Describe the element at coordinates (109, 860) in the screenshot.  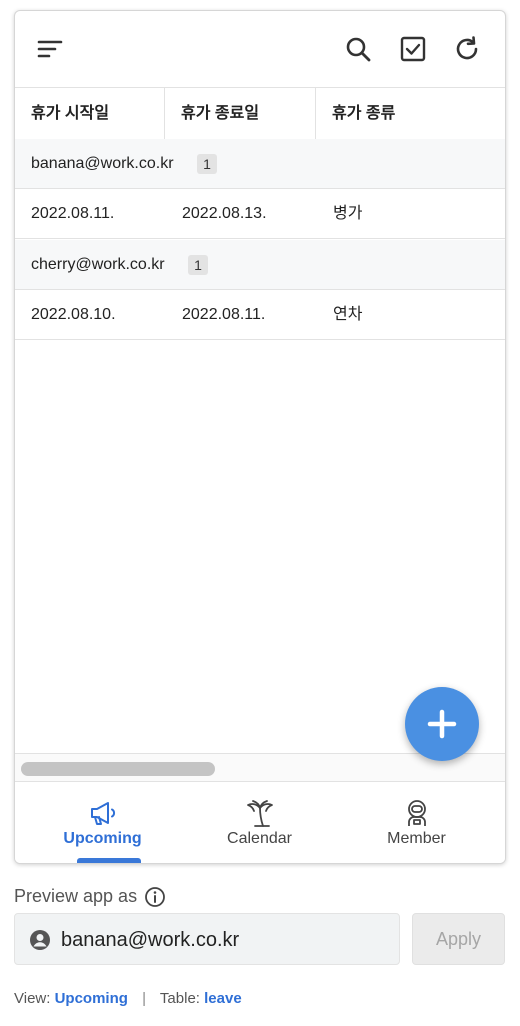
I see `active-tab-indicator` at that location.